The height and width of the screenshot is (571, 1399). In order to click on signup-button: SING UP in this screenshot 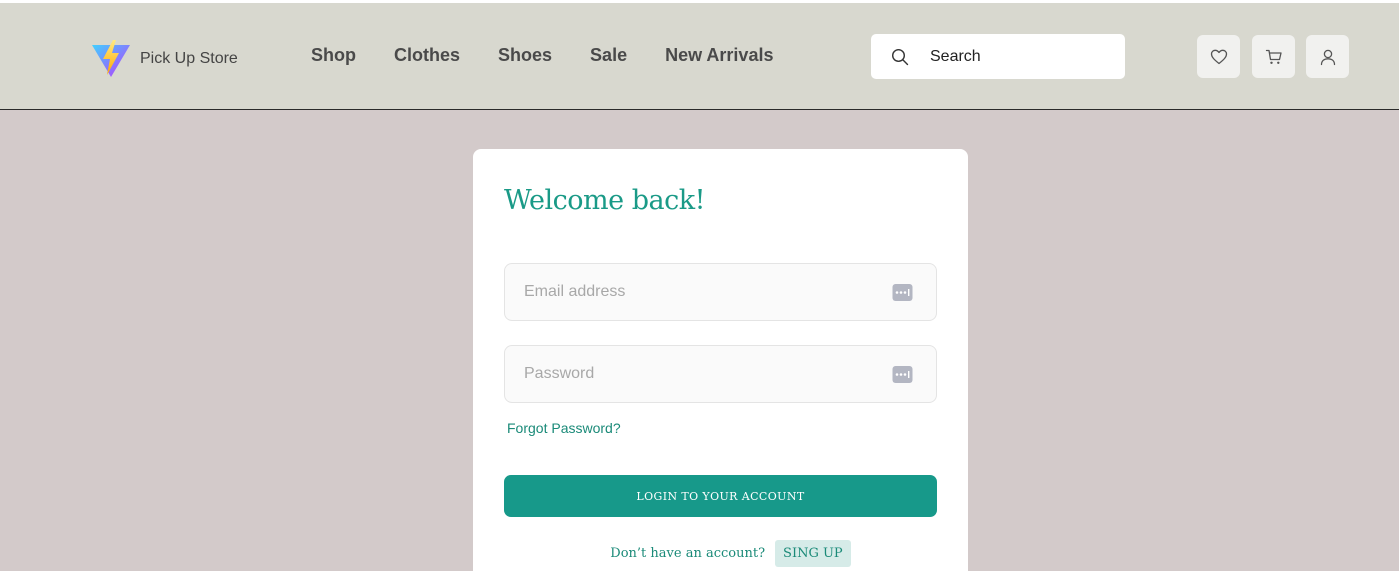, I will do `click(813, 553)`.